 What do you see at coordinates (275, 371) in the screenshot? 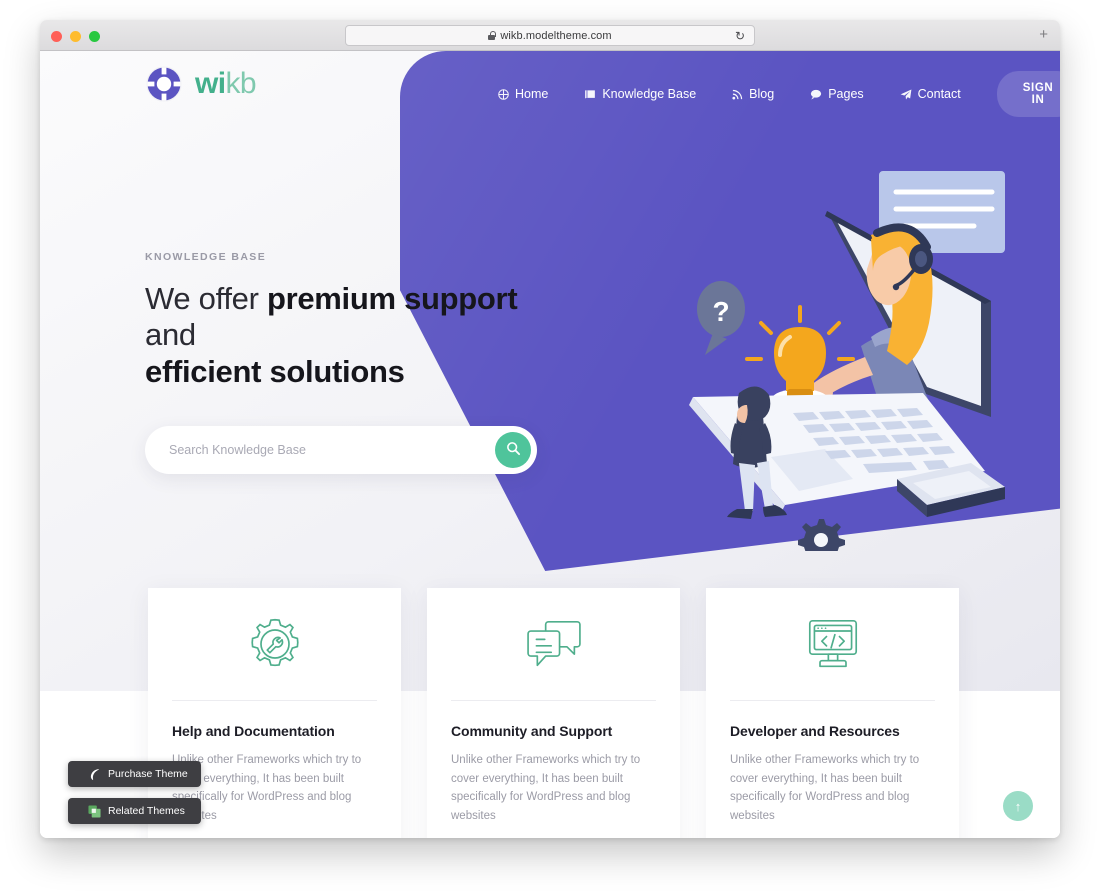
I see `hero-title-bold-2: efficient solutions` at bounding box center [275, 371].